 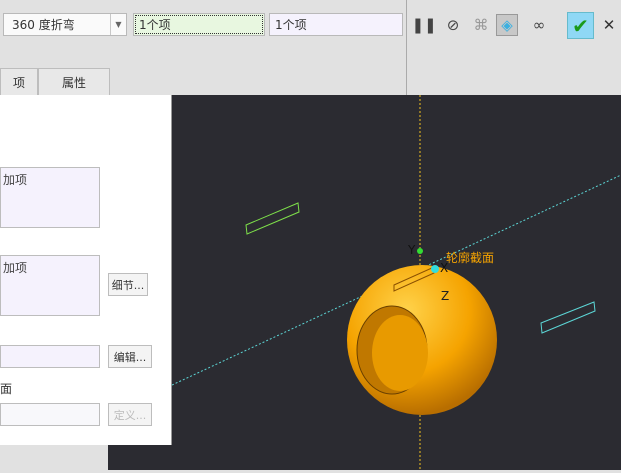 What do you see at coordinates (43, 25) in the screenshot?
I see `bend-type-value: 360 度折弯` at bounding box center [43, 25].